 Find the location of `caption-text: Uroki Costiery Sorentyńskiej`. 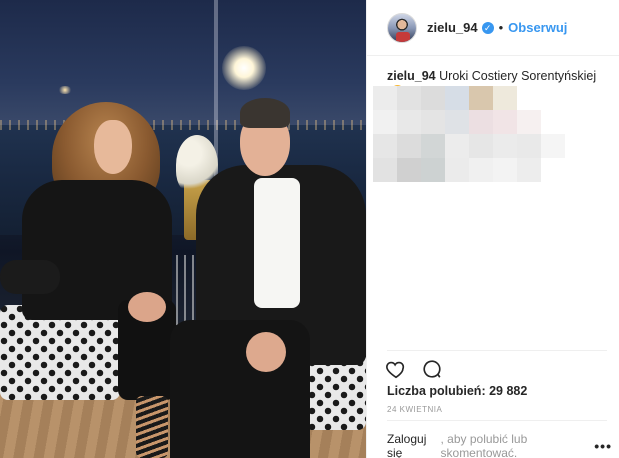

caption-text: Uroki Costiery Sorentyńskiej is located at coordinates (518, 76).